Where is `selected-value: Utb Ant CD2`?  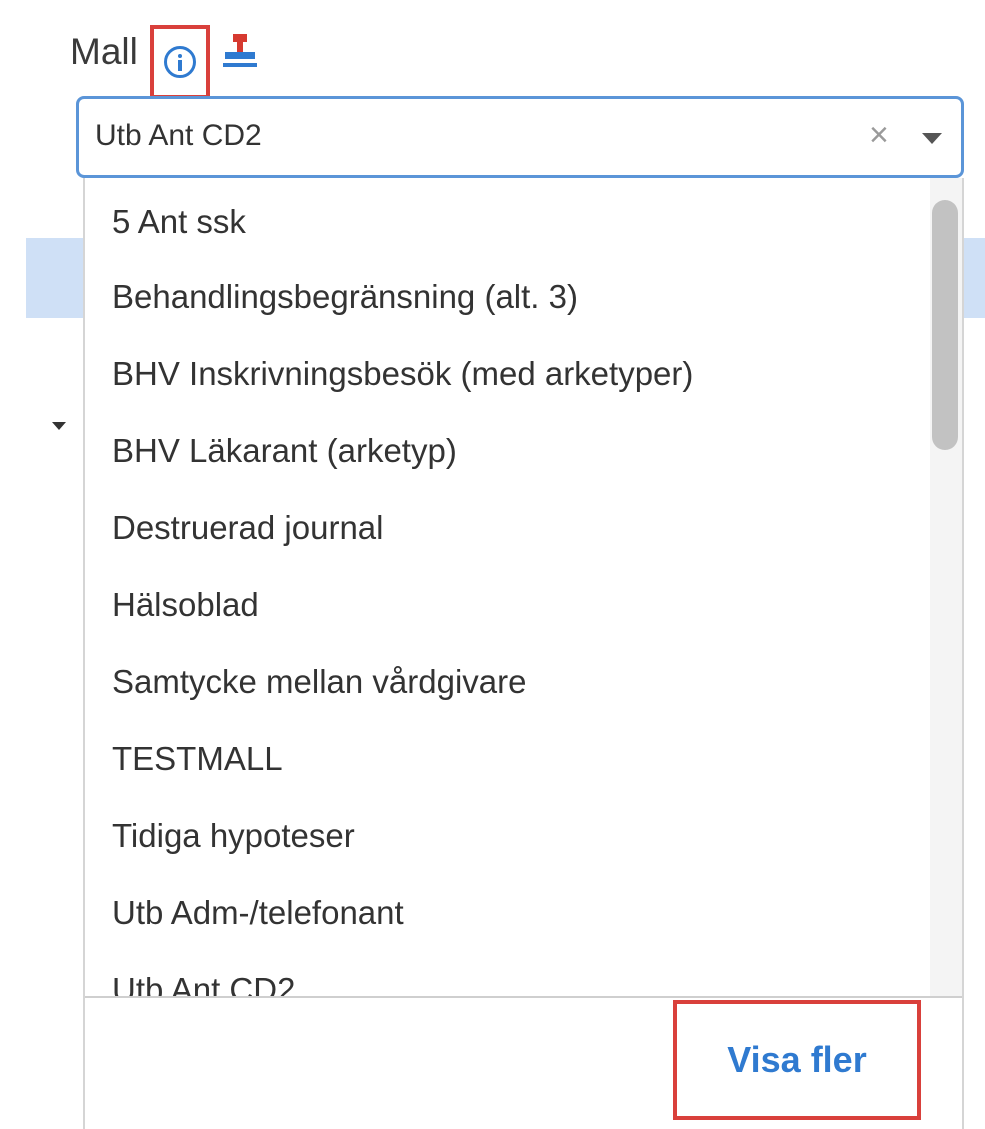 selected-value: Utb Ant CD2 is located at coordinates (178, 135).